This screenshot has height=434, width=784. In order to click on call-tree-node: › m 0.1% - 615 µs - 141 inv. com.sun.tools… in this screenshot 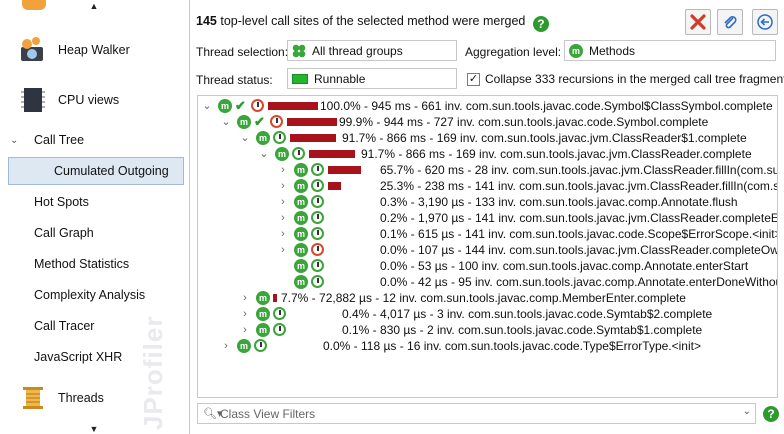, I will do `click(488, 234)`.